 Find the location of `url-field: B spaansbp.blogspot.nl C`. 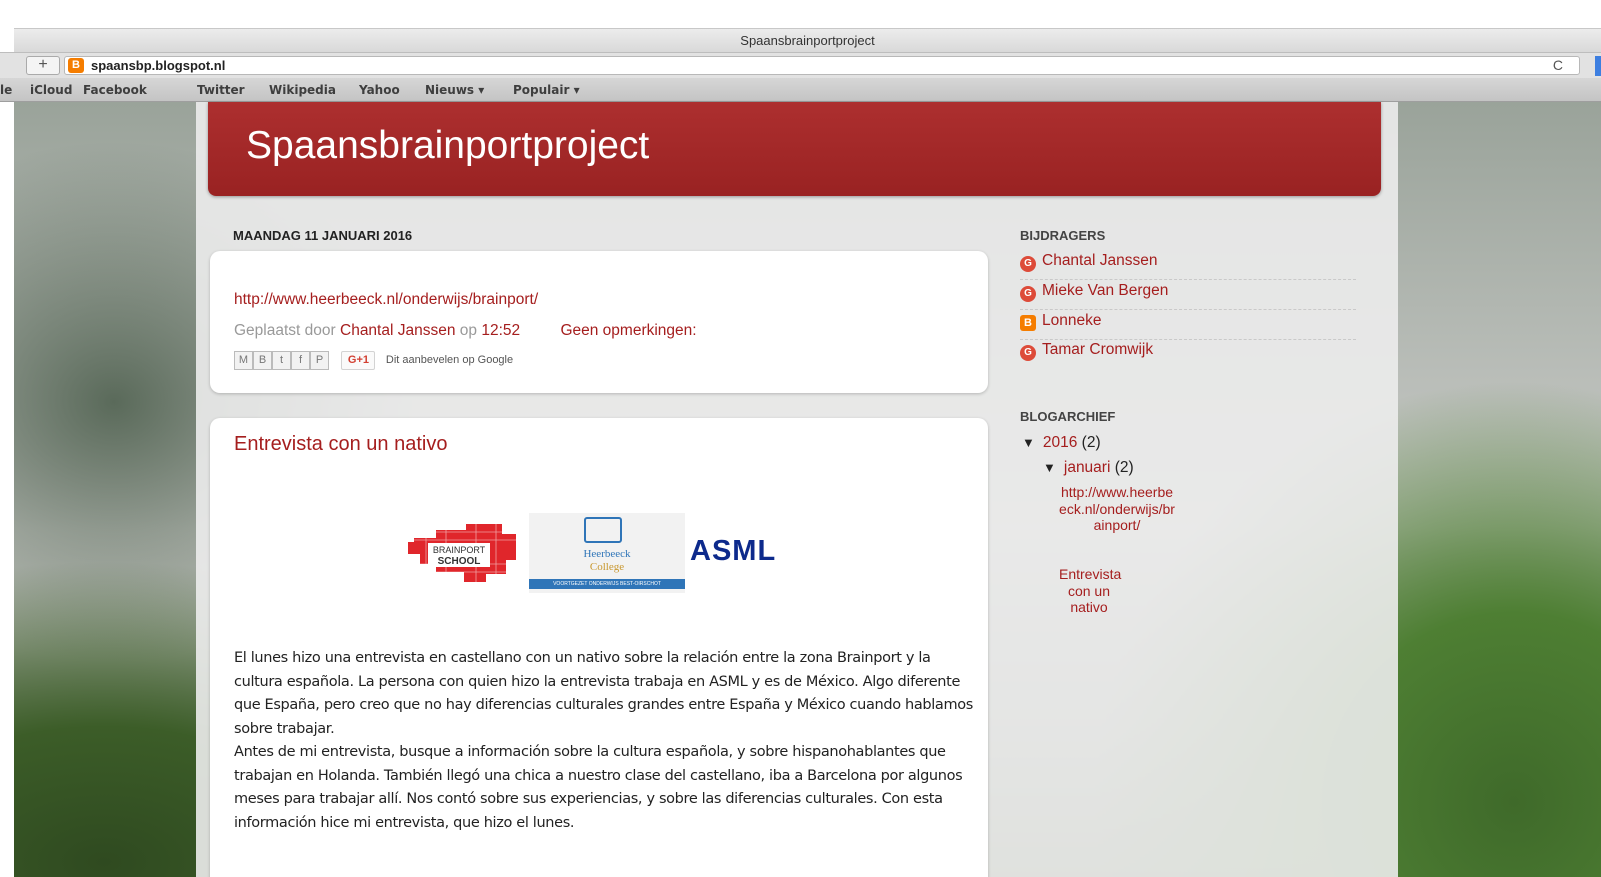

url-field: B spaansbp.blogspot.nl C is located at coordinates (822, 65).